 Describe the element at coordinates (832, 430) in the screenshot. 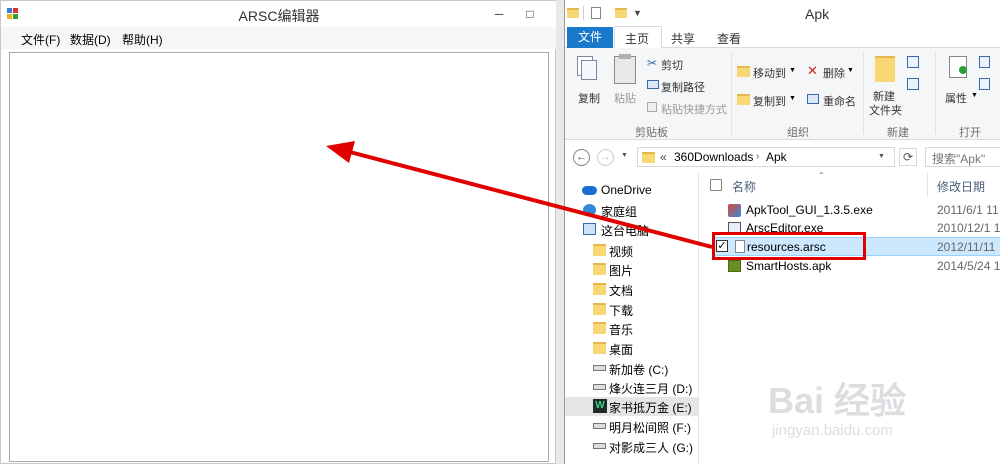

I see `watermark-url: jingyan.baidu.com` at that location.